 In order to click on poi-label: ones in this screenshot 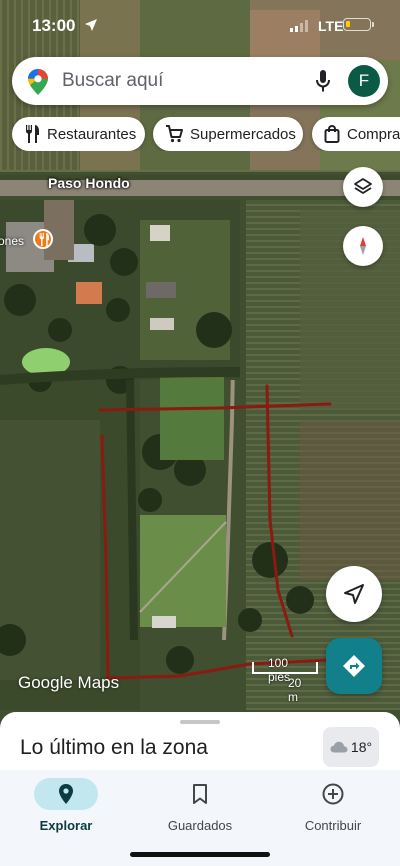, I will do `click(12, 241)`.